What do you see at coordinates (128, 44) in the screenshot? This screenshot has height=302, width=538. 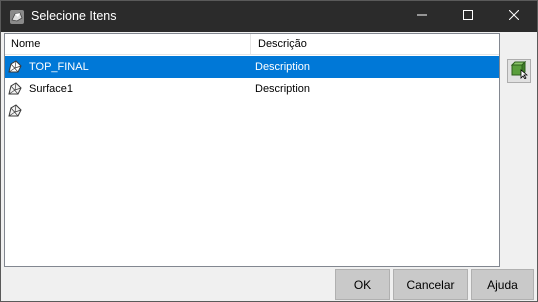 I see `column-header-name: Nome` at bounding box center [128, 44].